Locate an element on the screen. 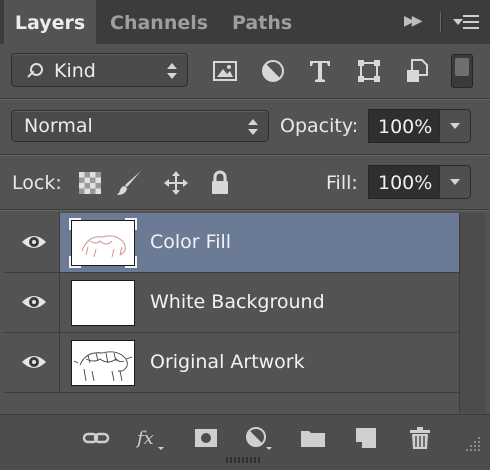 The image size is (490, 470). tab-bar: Layers Channels Paths ▶▶ is located at coordinates (245, 22).